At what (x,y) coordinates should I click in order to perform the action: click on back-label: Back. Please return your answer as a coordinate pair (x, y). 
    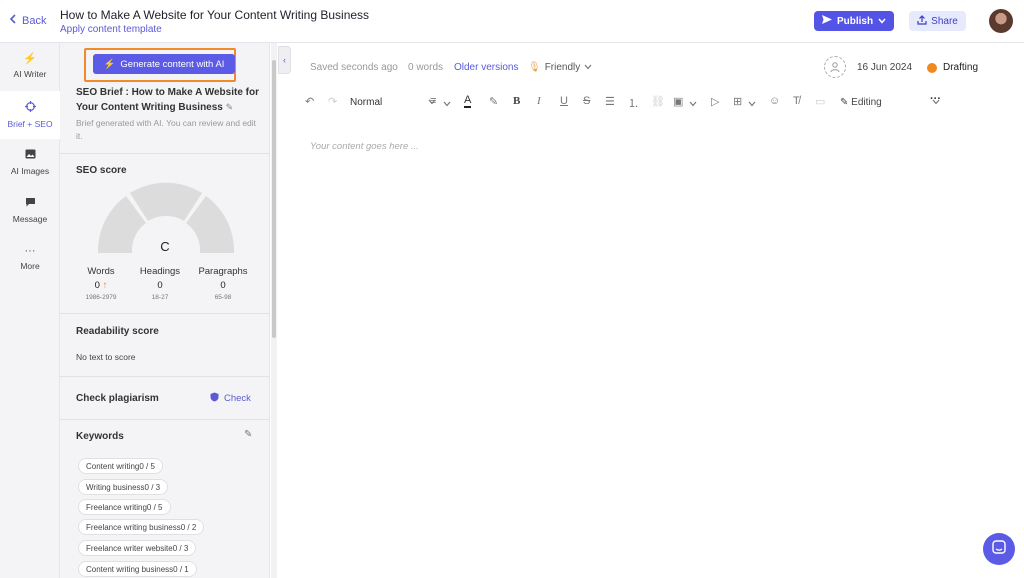
    Looking at the image, I should click on (34, 20).